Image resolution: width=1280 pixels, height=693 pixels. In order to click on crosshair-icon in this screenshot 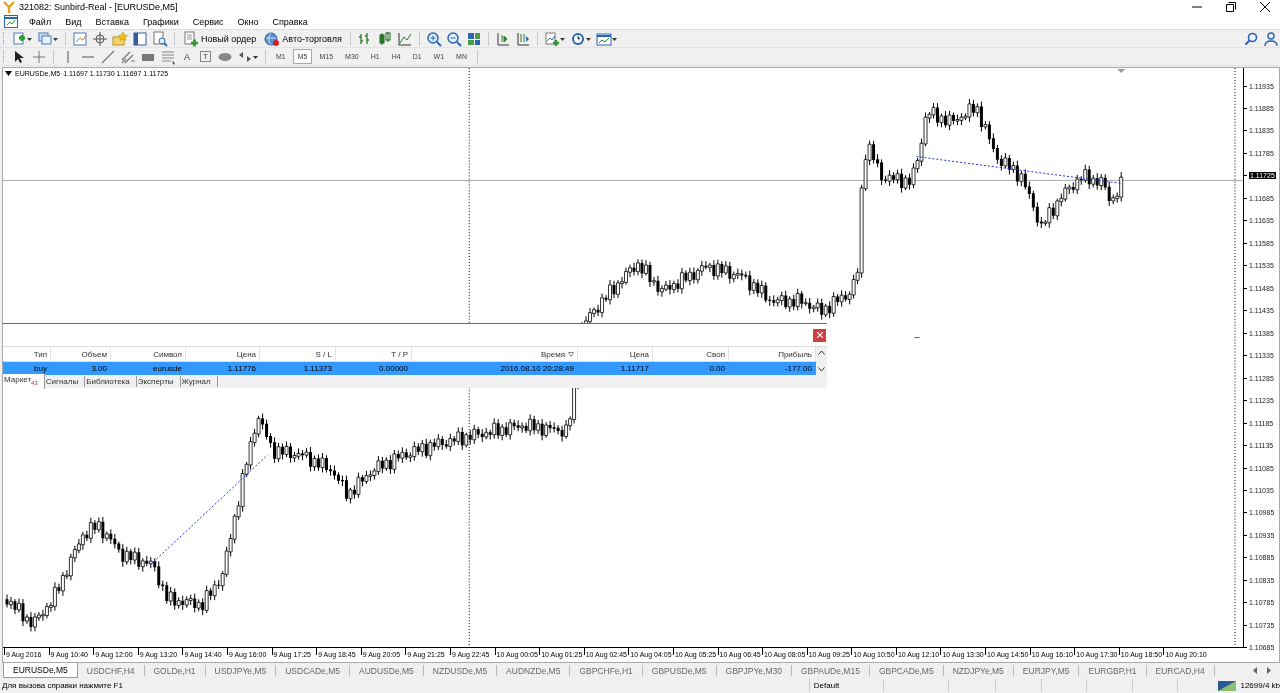, I will do `click(100, 38)`.